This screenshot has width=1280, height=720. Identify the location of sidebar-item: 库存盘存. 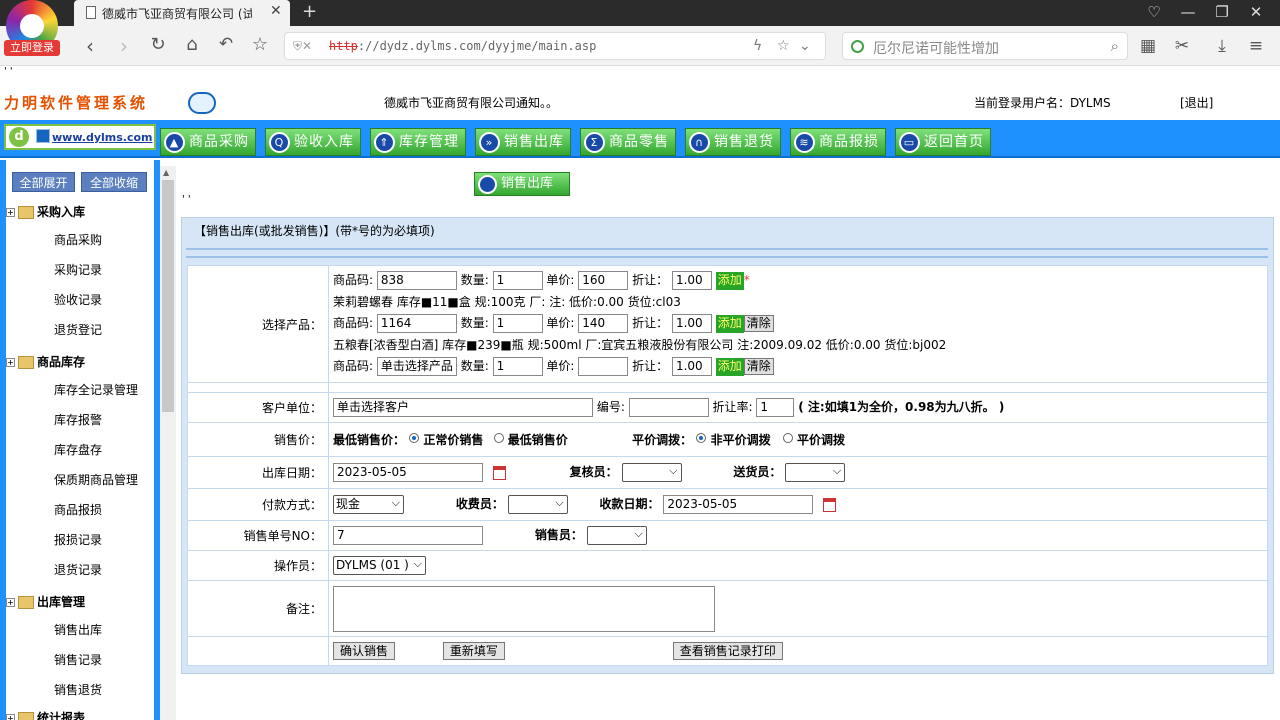
(78, 449).